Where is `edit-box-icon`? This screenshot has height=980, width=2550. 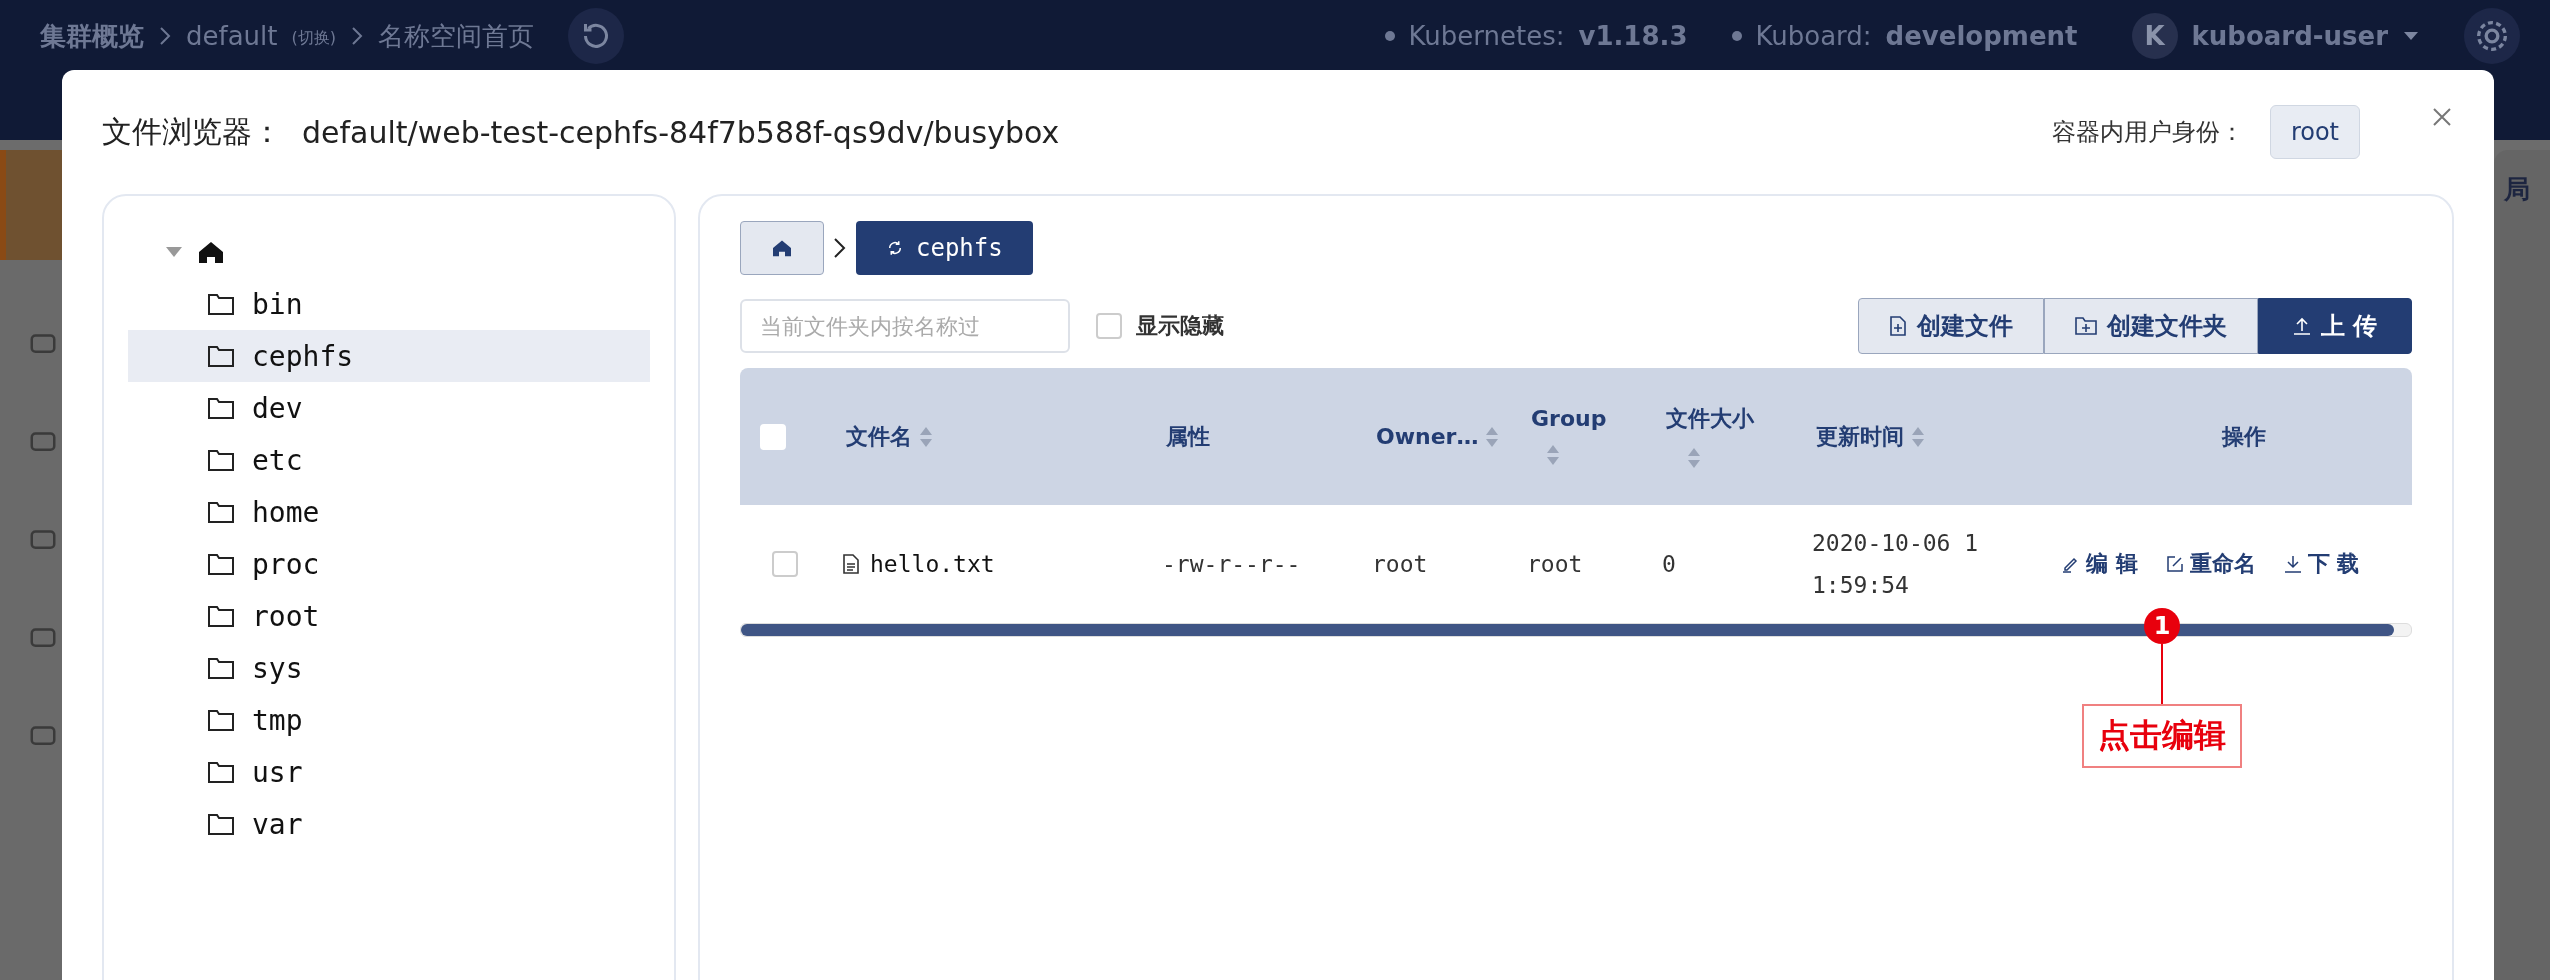 edit-box-icon is located at coordinates (2174, 564).